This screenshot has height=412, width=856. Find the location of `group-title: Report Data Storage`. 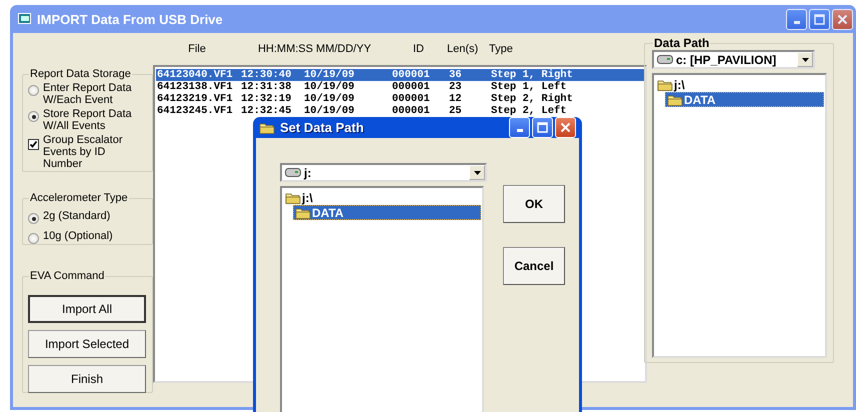

group-title: Report Data Storage is located at coordinates (80, 74).